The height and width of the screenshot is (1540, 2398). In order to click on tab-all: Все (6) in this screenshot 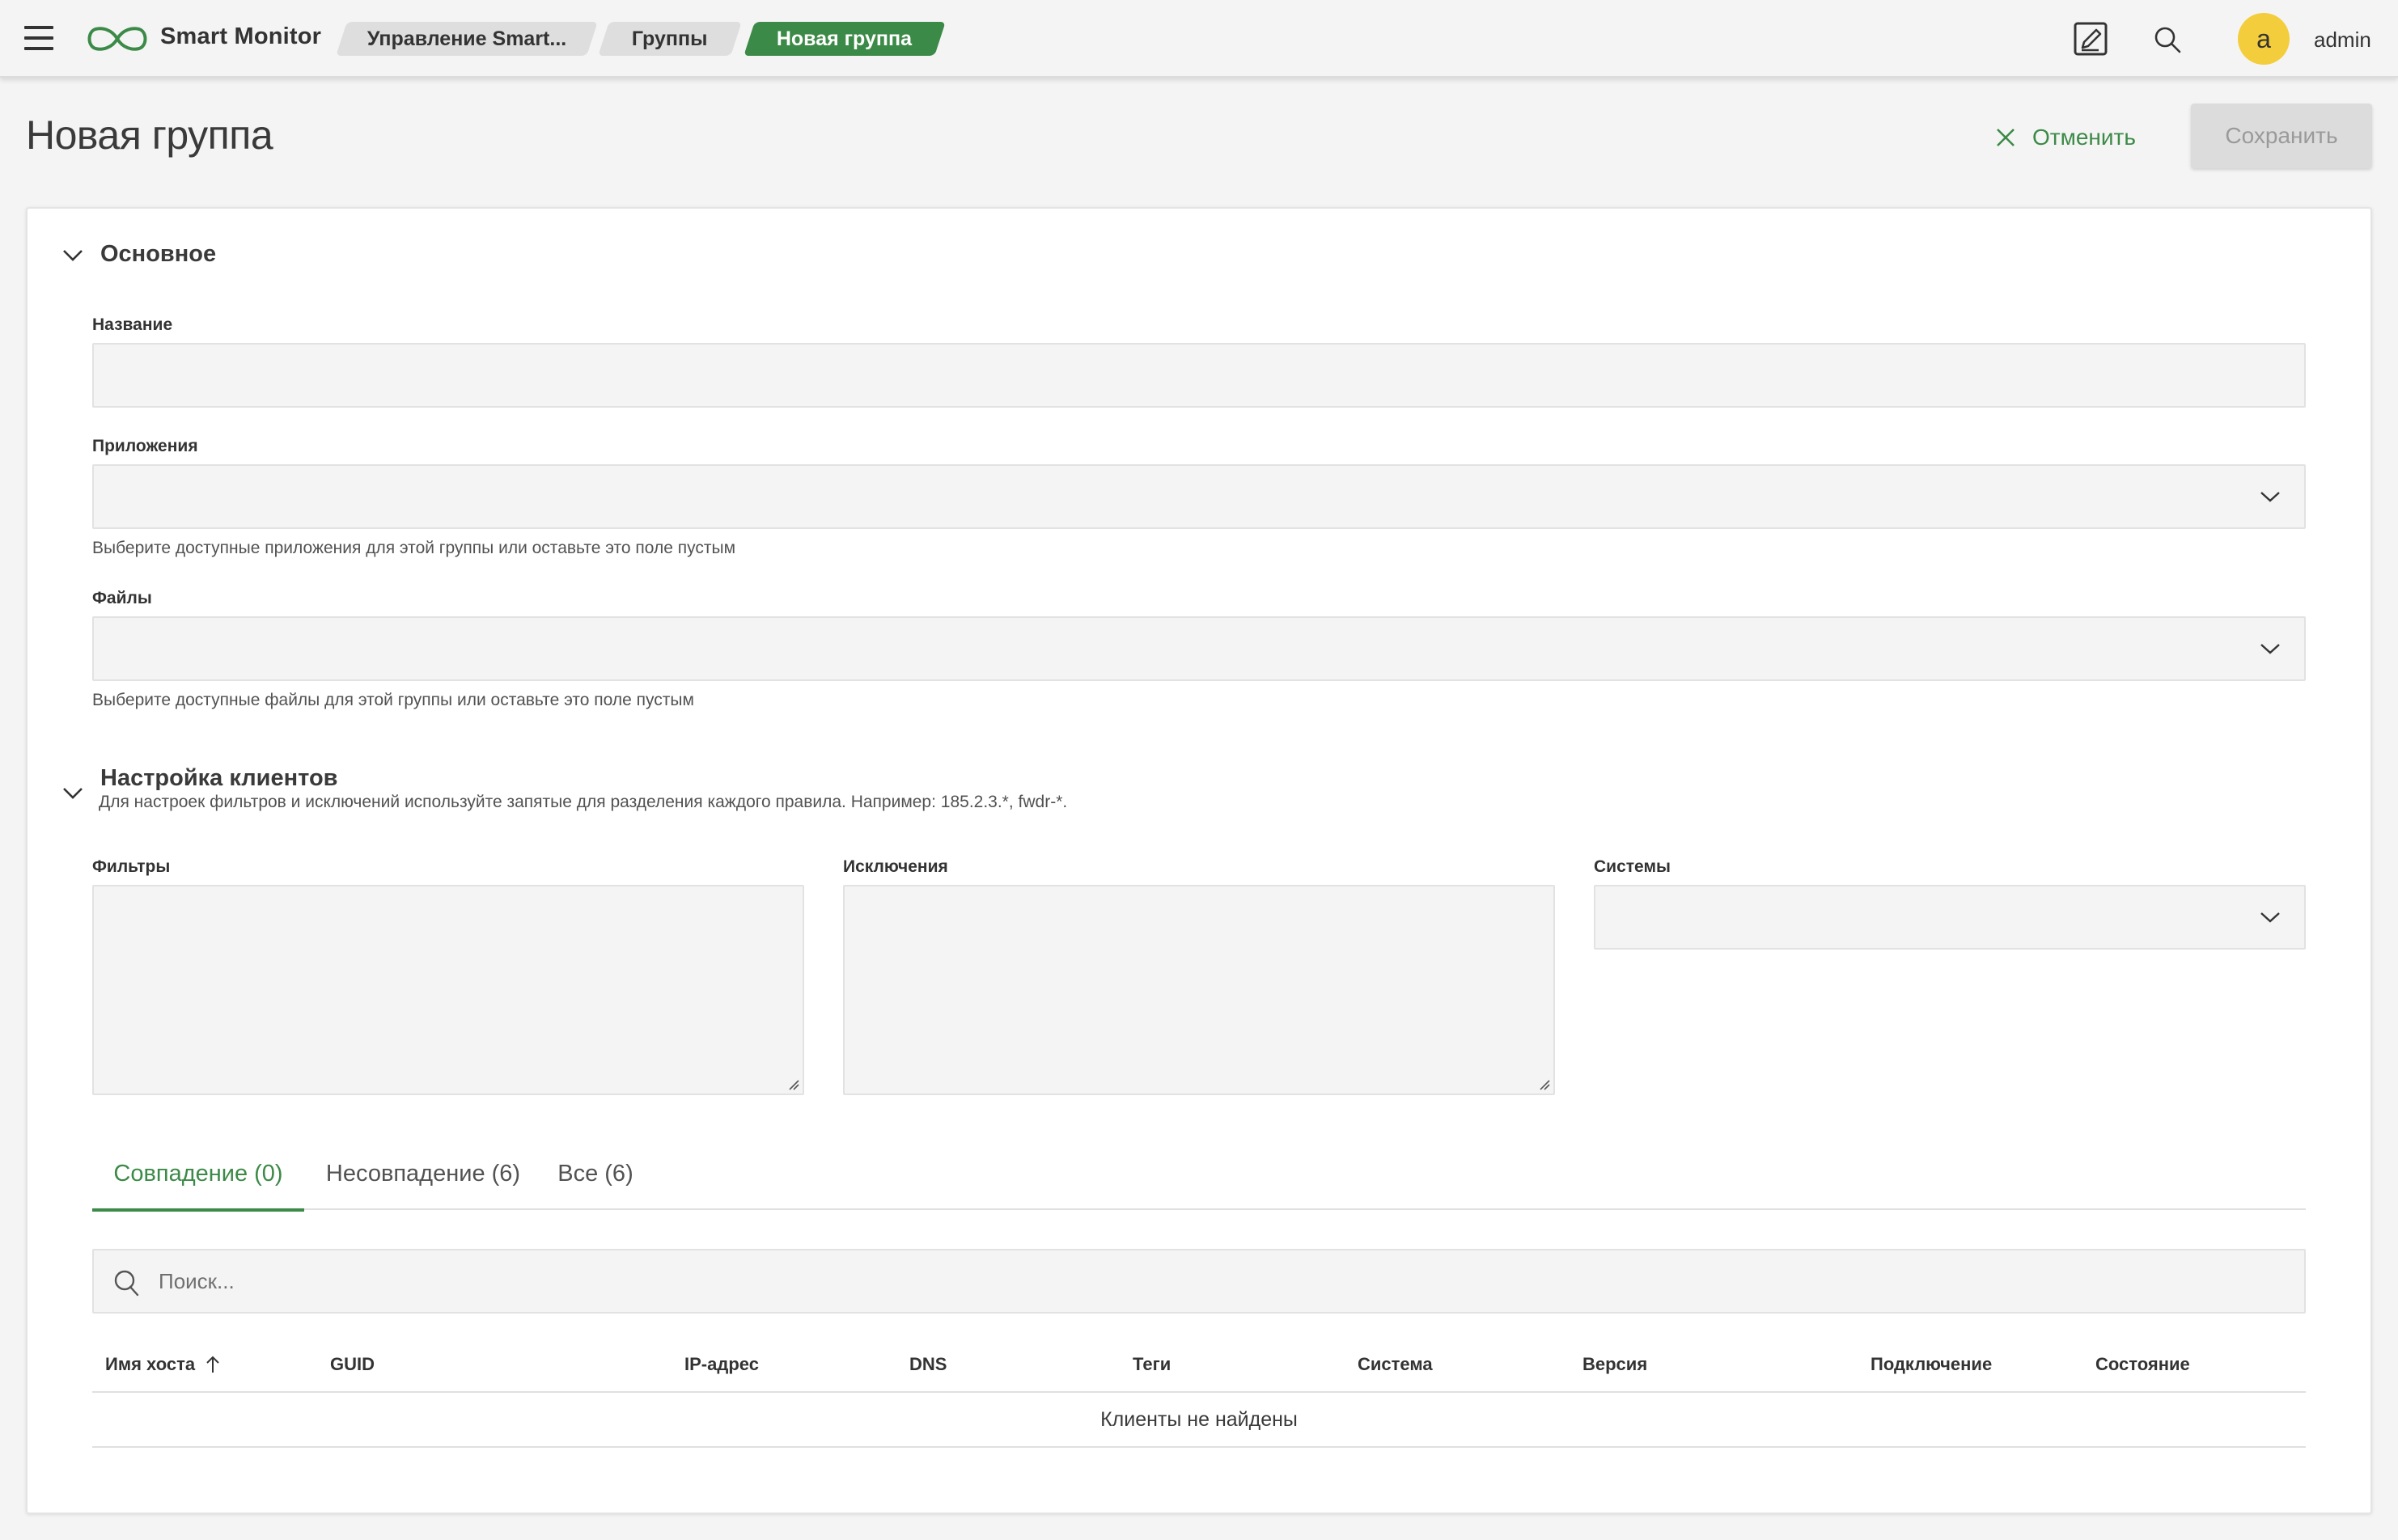, I will do `click(595, 1173)`.